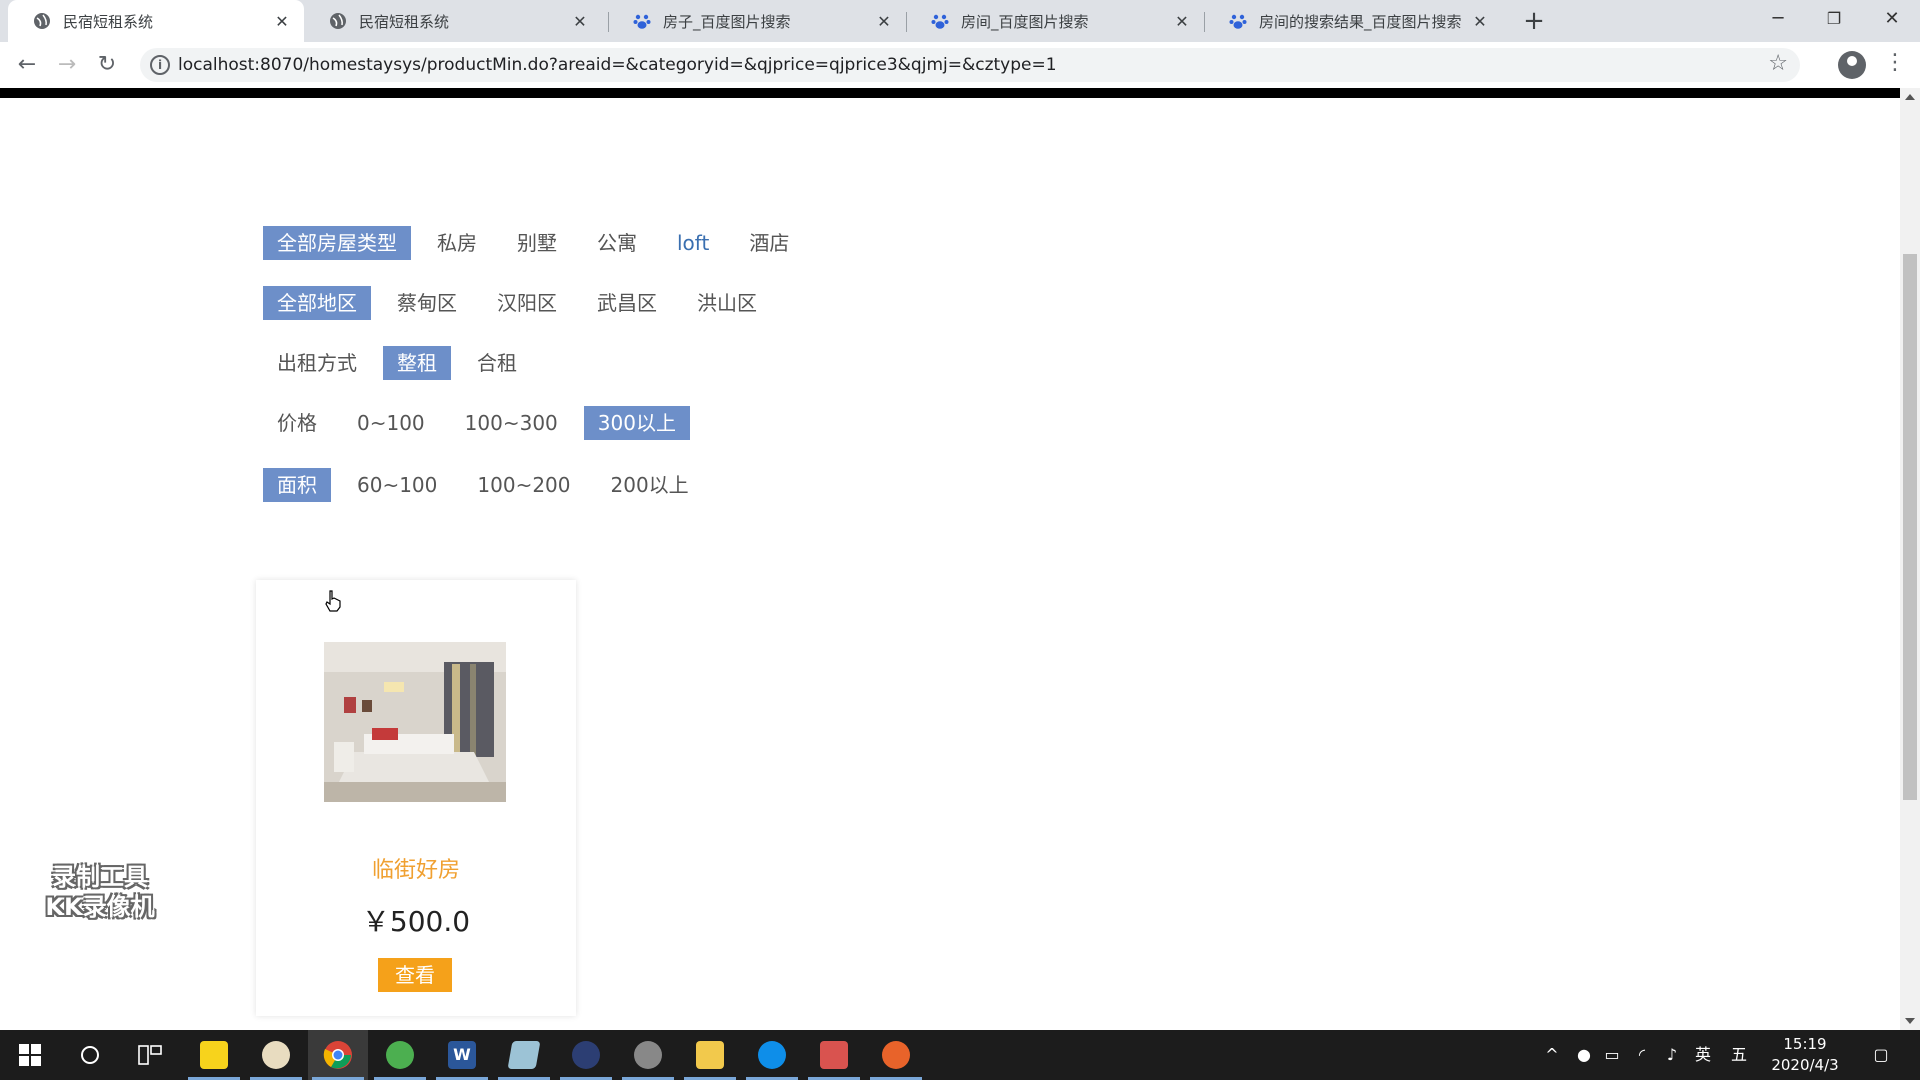  Describe the element at coordinates (523, 485) in the screenshot. I see `filter-size-100-200: 100~200` at that location.